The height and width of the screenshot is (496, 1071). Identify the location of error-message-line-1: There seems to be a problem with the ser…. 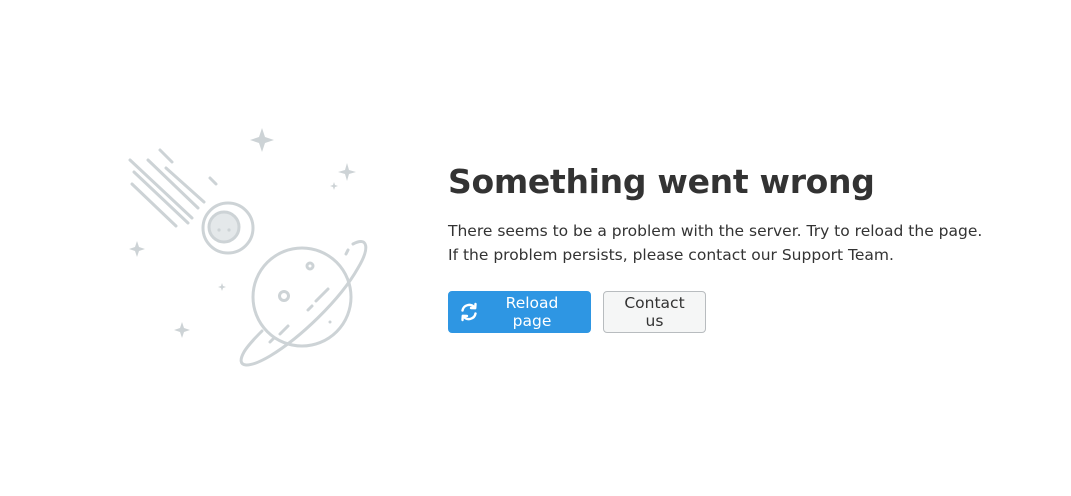
(715, 231).